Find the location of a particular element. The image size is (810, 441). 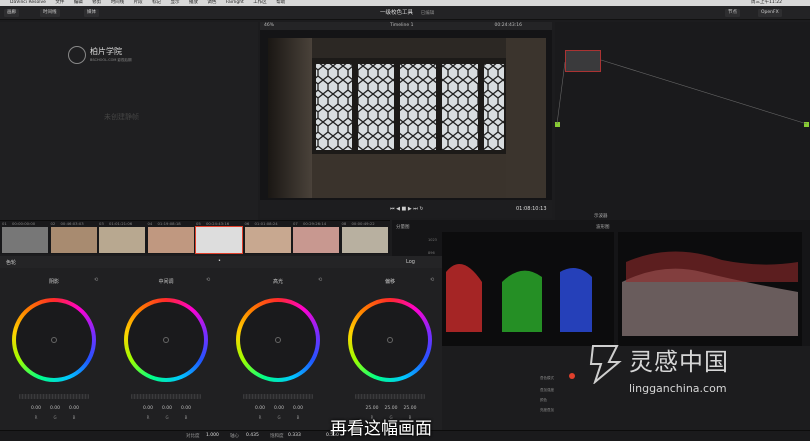

channel-label: B is located at coordinates (186, 417).